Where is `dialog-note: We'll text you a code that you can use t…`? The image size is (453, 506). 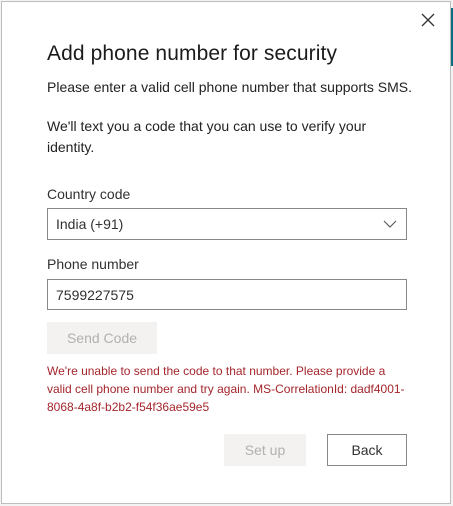
dialog-note: We'll text you a code that you can use t… is located at coordinates (207, 136).